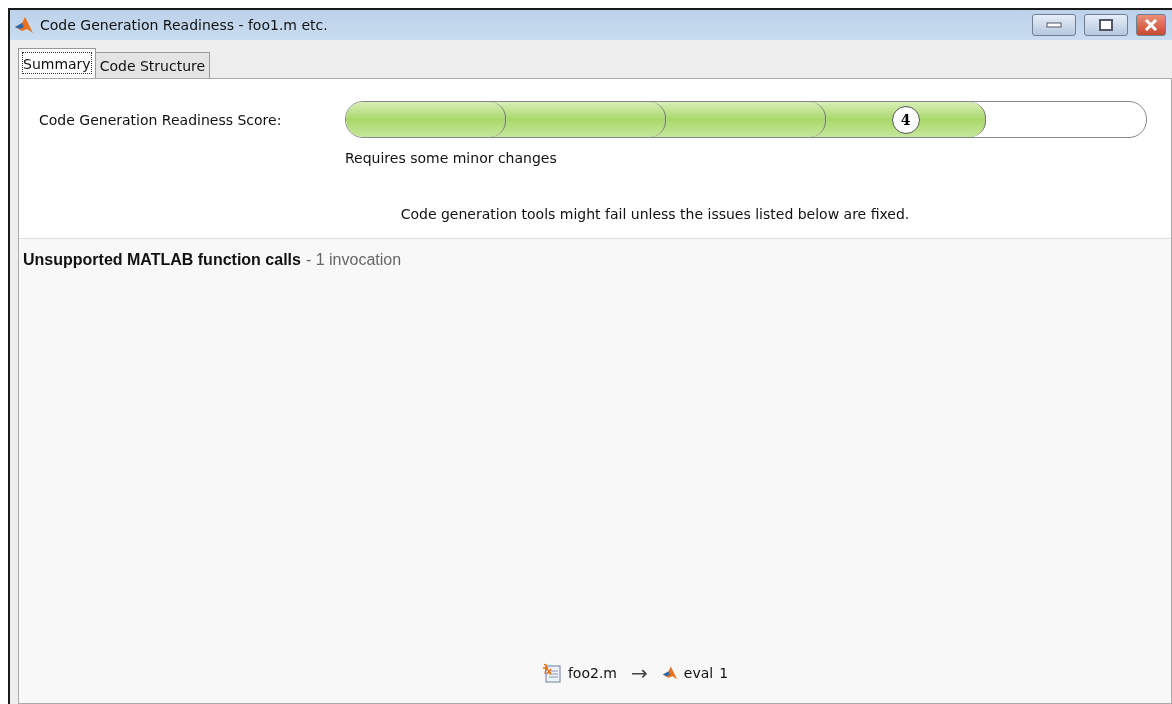 This screenshot has width=1172, height=704. I want to click on close-button, so click(1151, 25).